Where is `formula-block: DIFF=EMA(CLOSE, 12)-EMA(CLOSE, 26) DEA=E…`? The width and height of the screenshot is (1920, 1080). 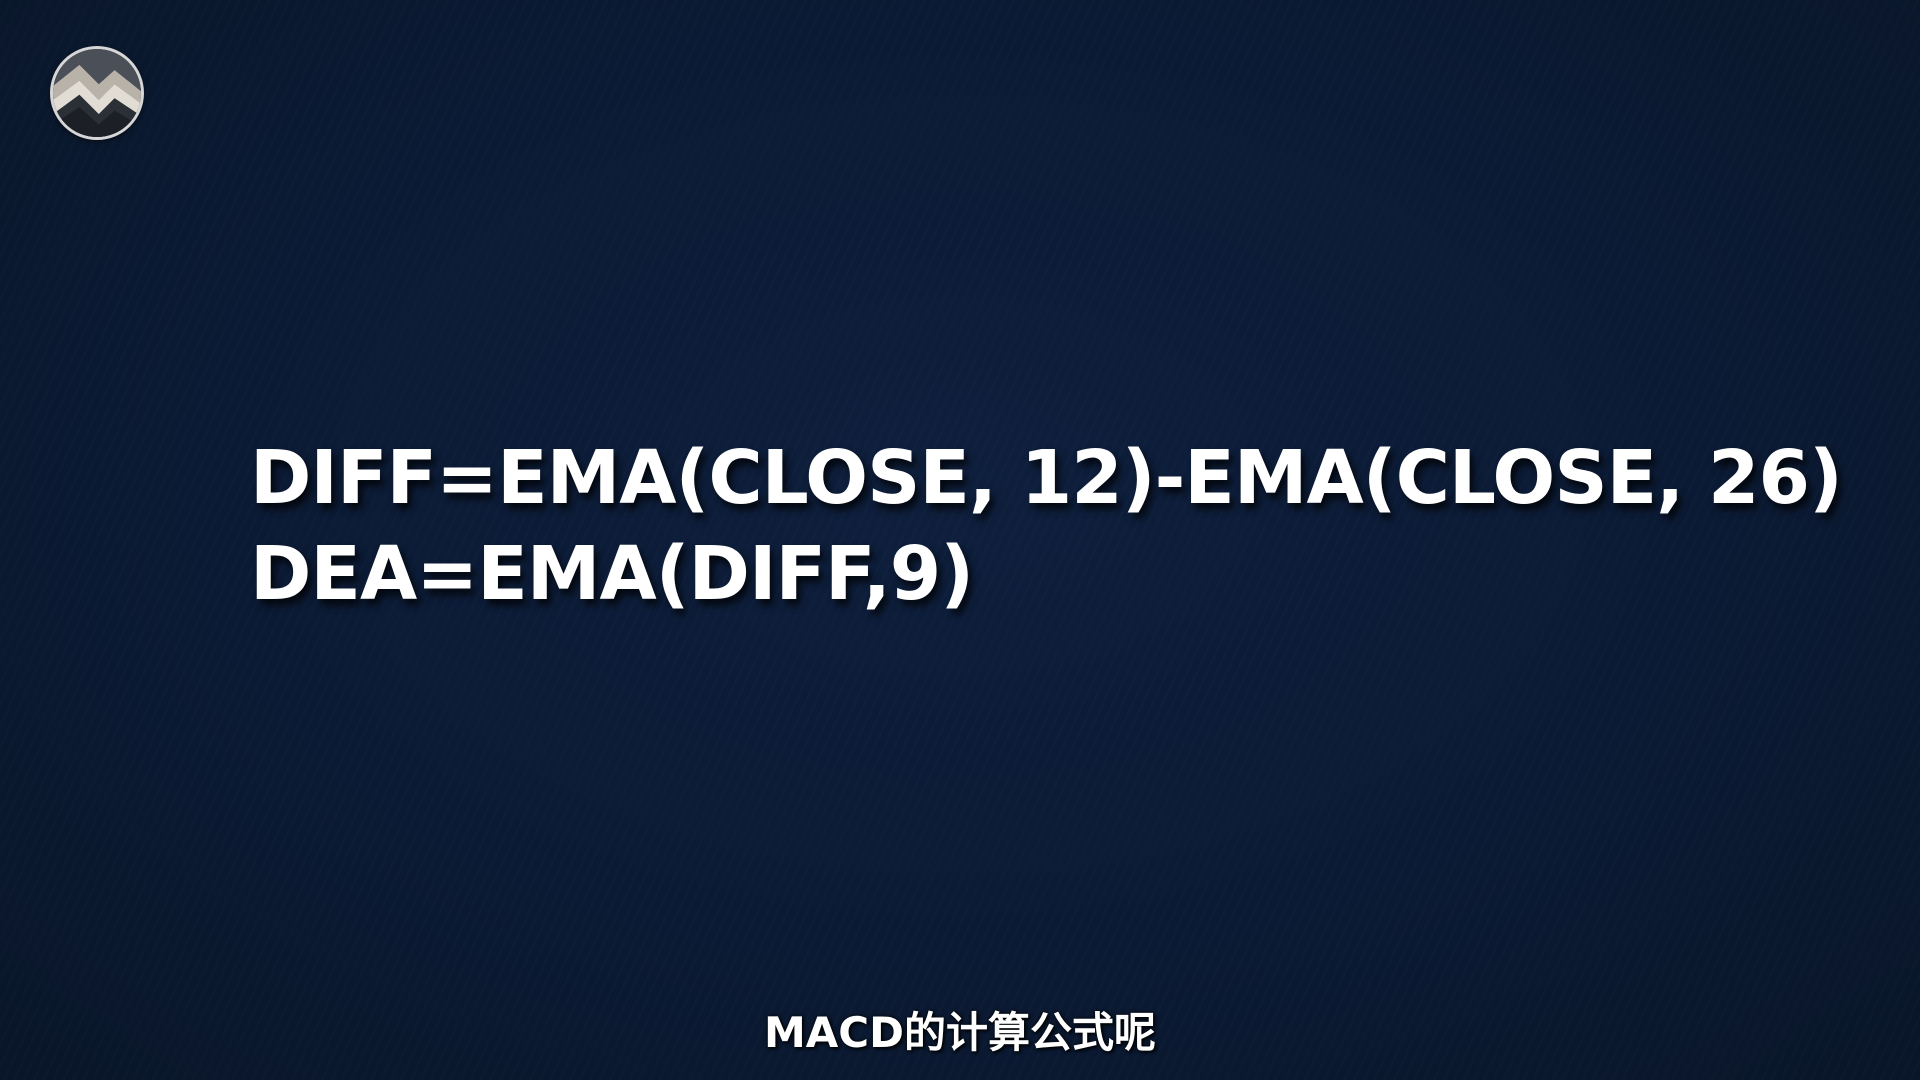 formula-block: DIFF=EMA(CLOSE, 12)-EMA(CLOSE, 26) DEA=E… is located at coordinates (1046, 526).